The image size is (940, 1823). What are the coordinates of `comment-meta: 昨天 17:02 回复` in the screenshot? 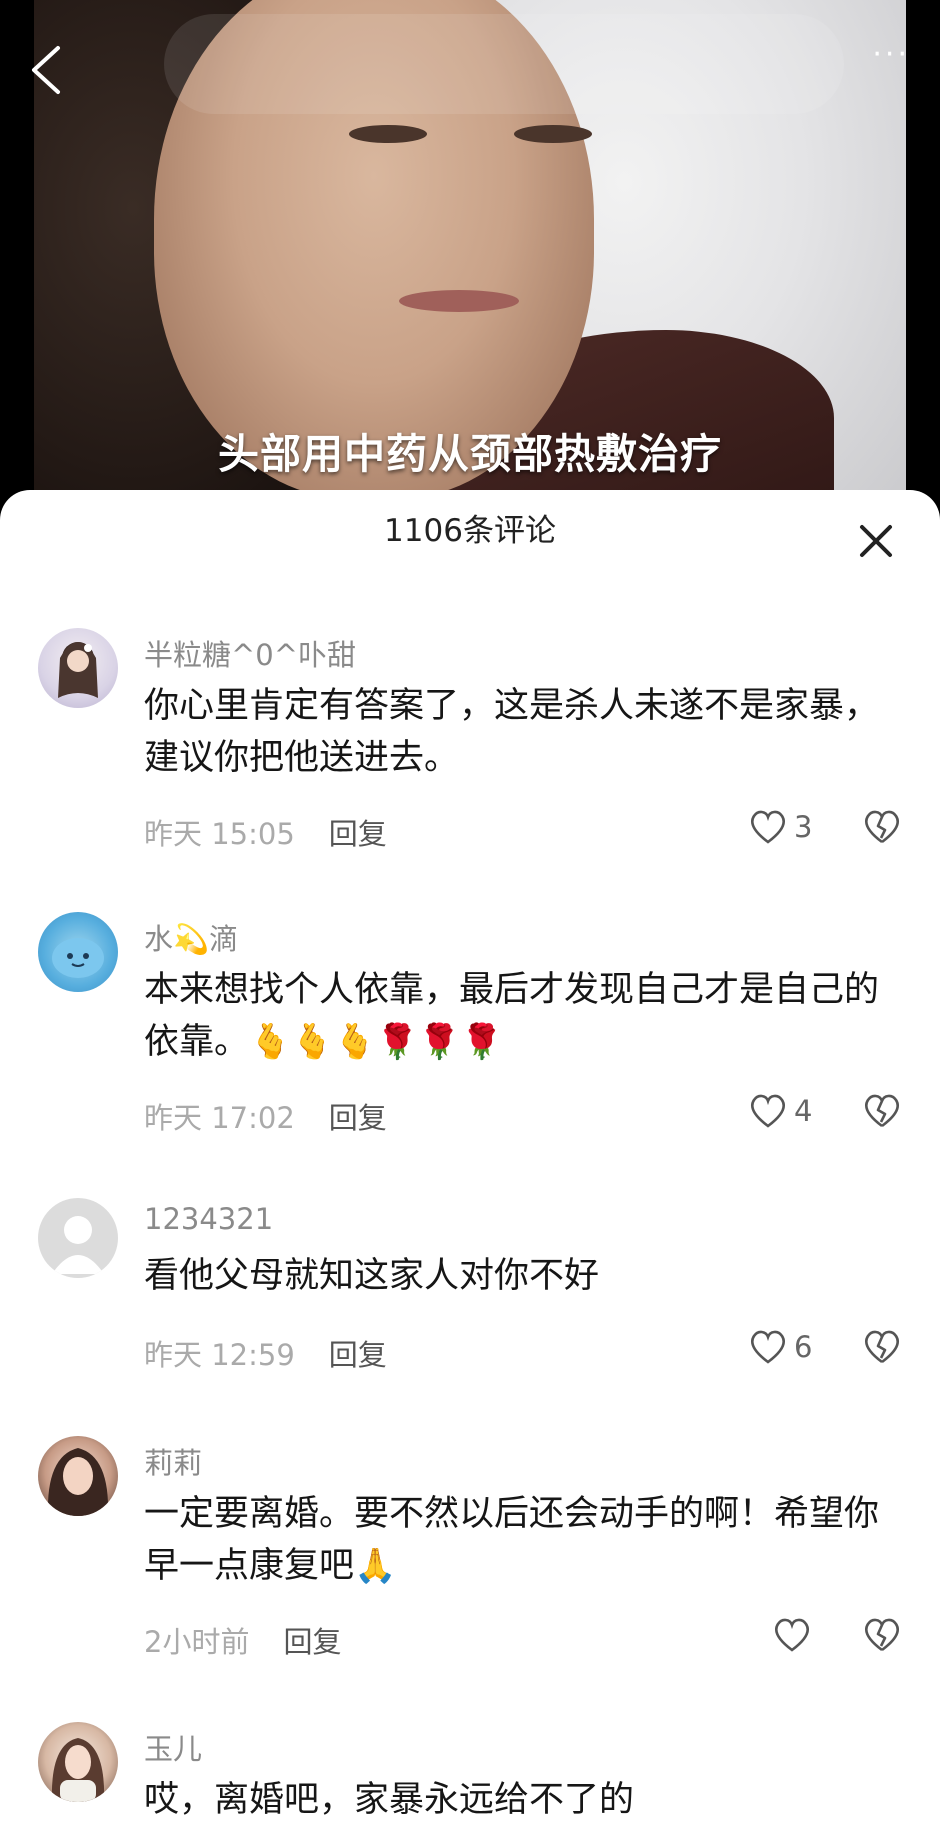 It's located at (265, 1116).